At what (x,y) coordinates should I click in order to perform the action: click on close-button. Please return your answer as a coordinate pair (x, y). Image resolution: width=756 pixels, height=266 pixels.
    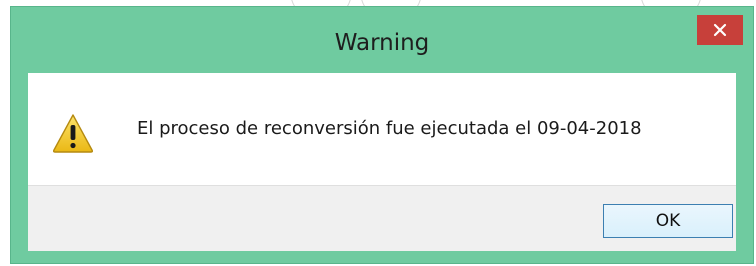
    Looking at the image, I should click on (720, 30).